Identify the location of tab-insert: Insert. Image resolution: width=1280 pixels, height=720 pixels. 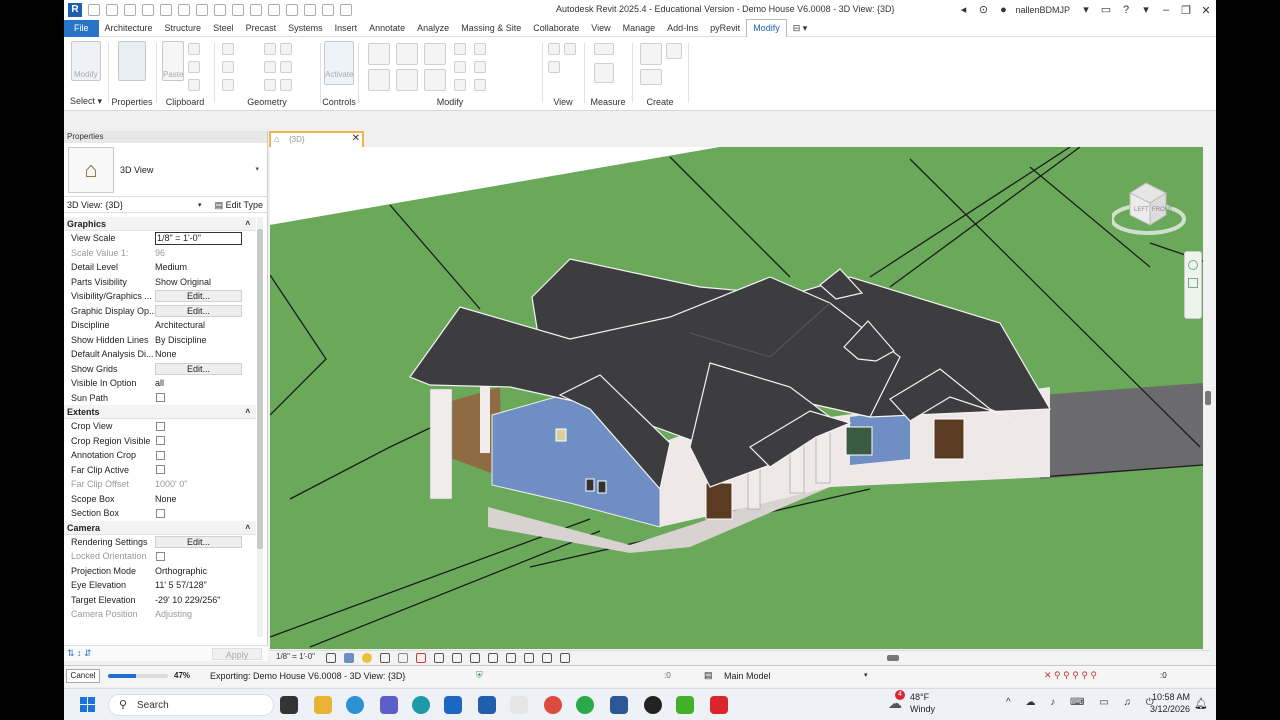
(346, 28).